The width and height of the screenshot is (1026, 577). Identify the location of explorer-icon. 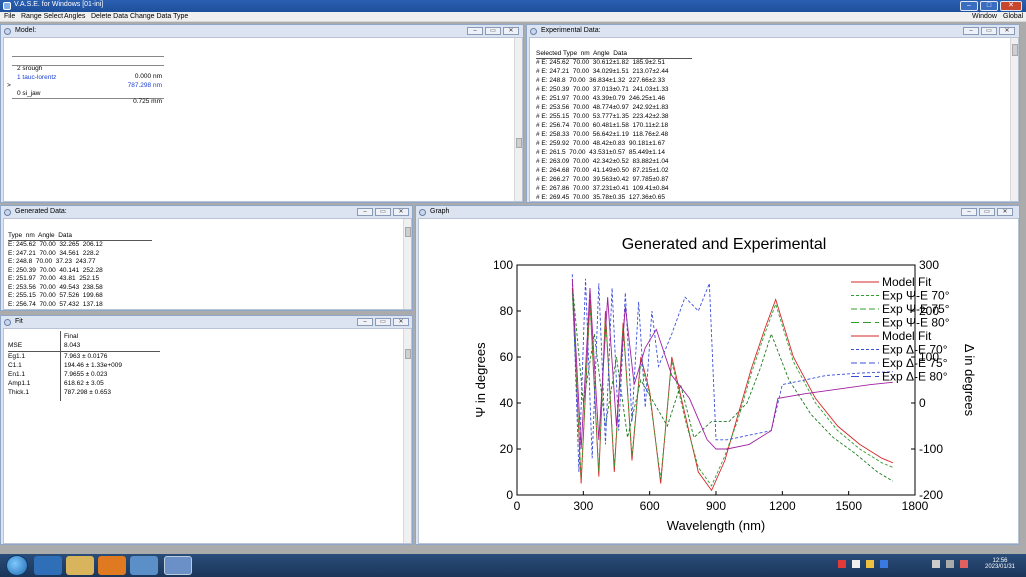
(80, 565).